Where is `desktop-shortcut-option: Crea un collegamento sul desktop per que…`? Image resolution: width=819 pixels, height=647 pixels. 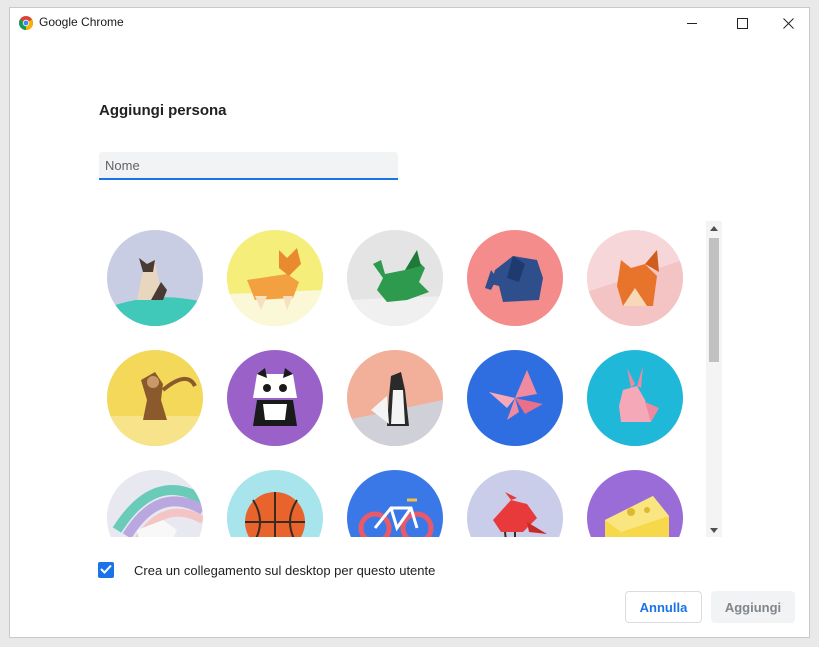
desktop-shortcut-option: Crea un collegamento sul desktop per que… is located at coordinates (266, 570).